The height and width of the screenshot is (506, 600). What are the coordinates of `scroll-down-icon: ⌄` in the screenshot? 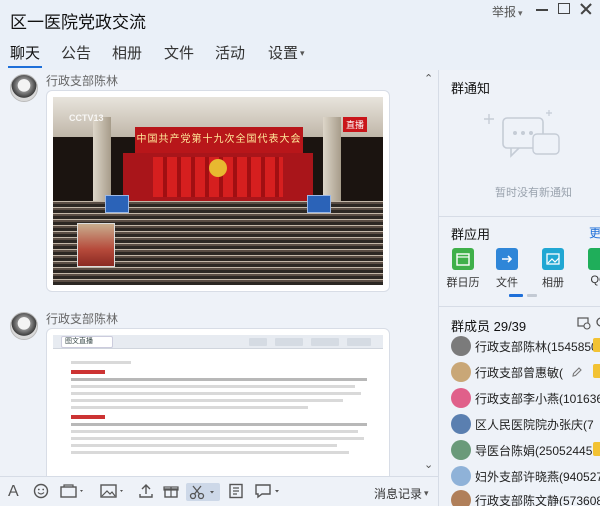 It's located at (428, 464).